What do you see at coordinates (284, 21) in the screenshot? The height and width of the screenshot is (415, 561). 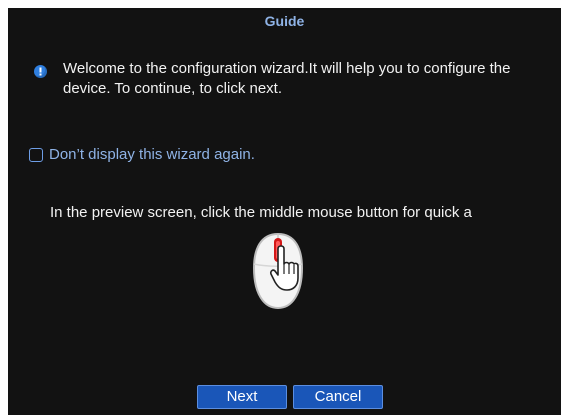 I see `dialog-title: Guide` at bounding box center [284, 21].